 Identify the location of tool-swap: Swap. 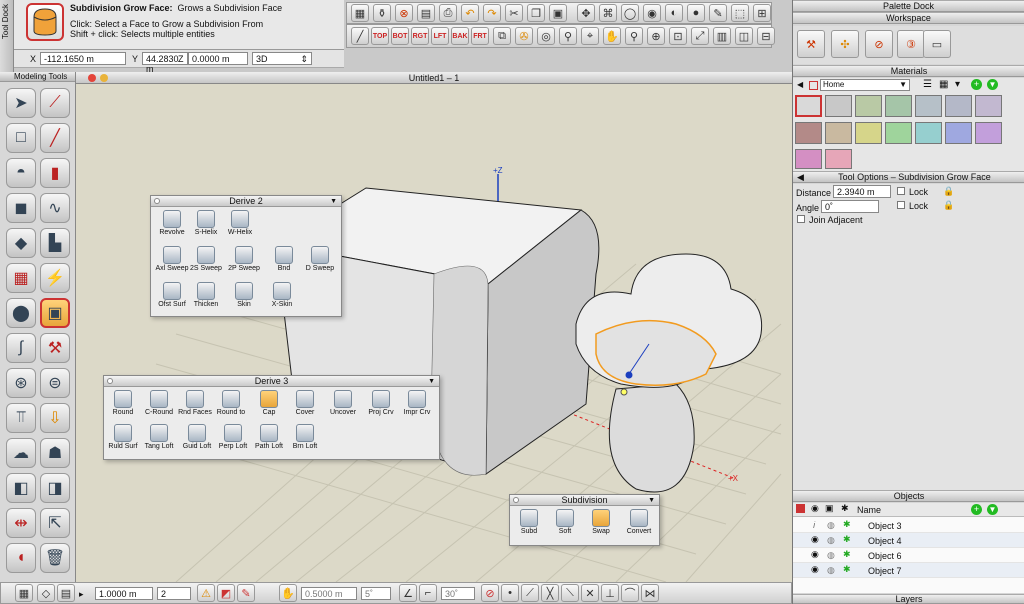
(601, 522).